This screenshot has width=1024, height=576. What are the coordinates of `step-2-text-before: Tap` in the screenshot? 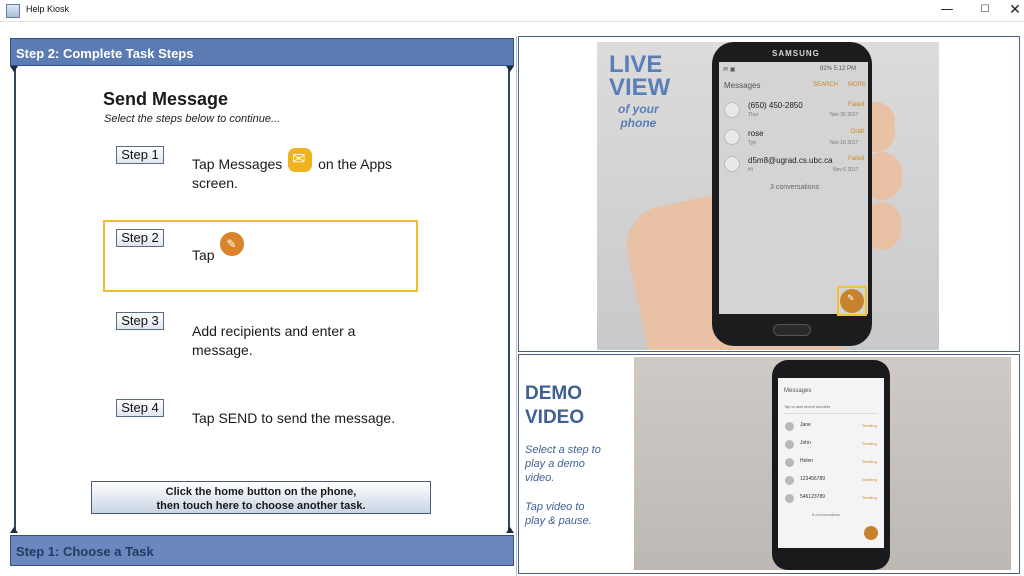 It's located at (203, 255).